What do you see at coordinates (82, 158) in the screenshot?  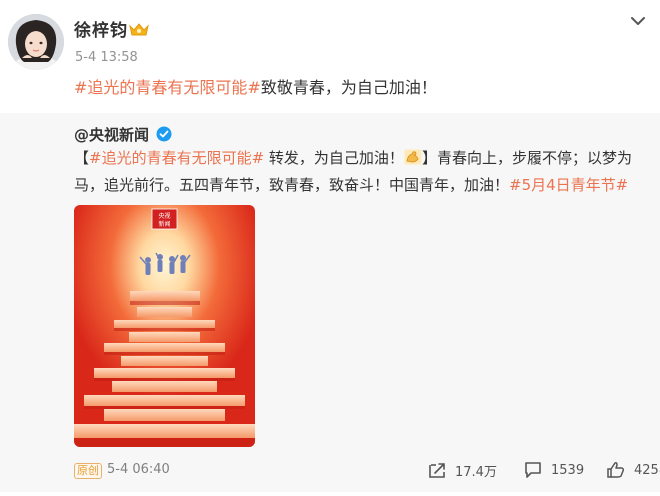 I see `bracket-open: 【` at bounding box center [82, 158].